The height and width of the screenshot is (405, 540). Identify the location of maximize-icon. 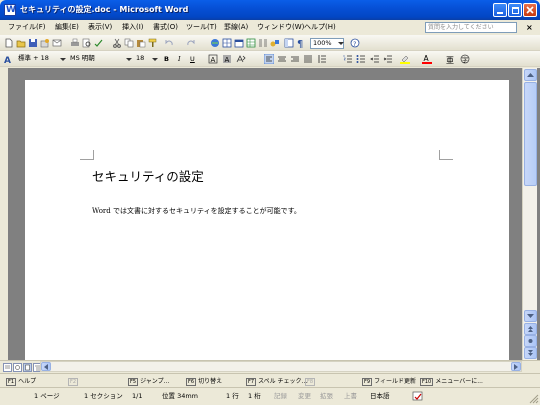
(515, 10).